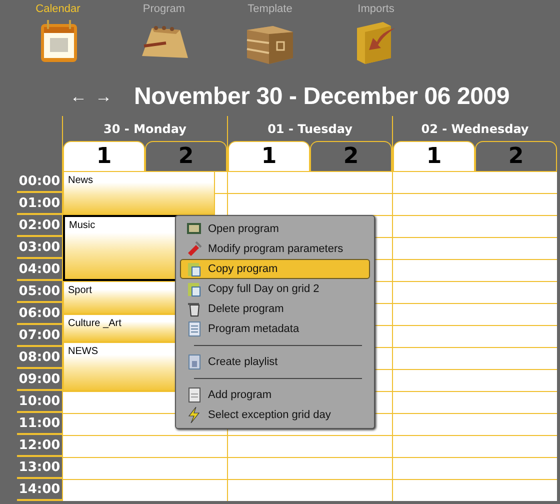  Describe the element at coordinates (475, 129) in the screenshot. I see `day-label: 02 - Wednesday` at that location.